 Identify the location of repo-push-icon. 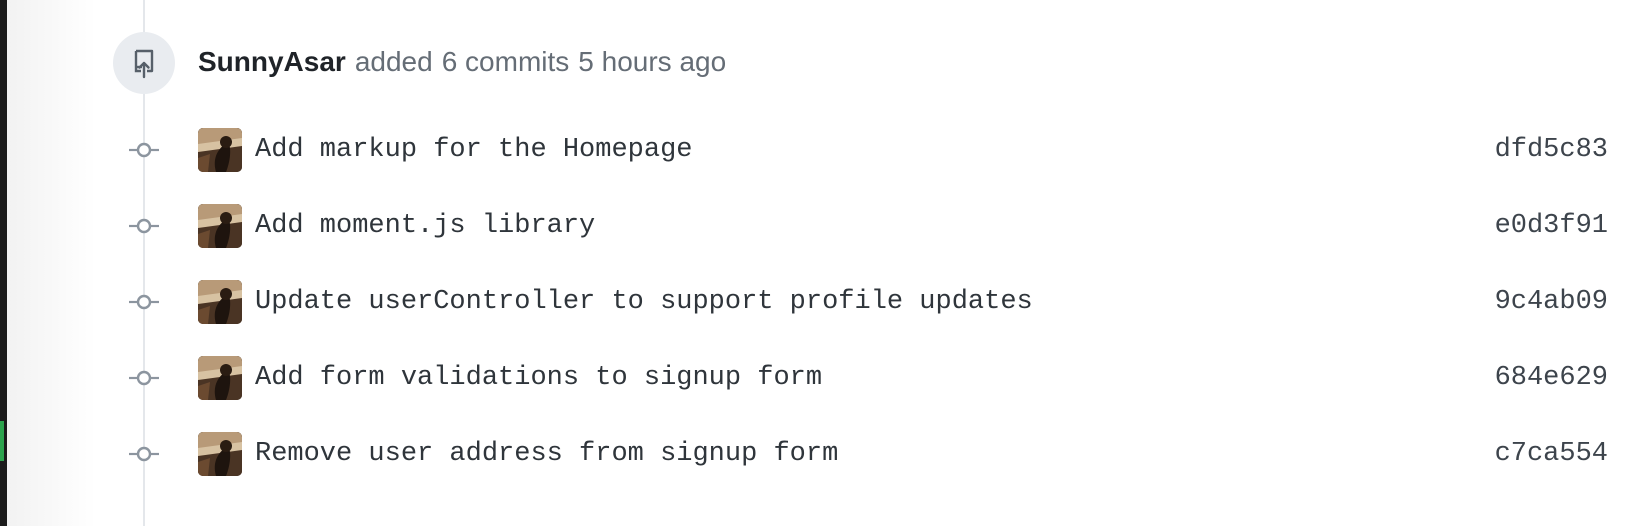
(144, 64).